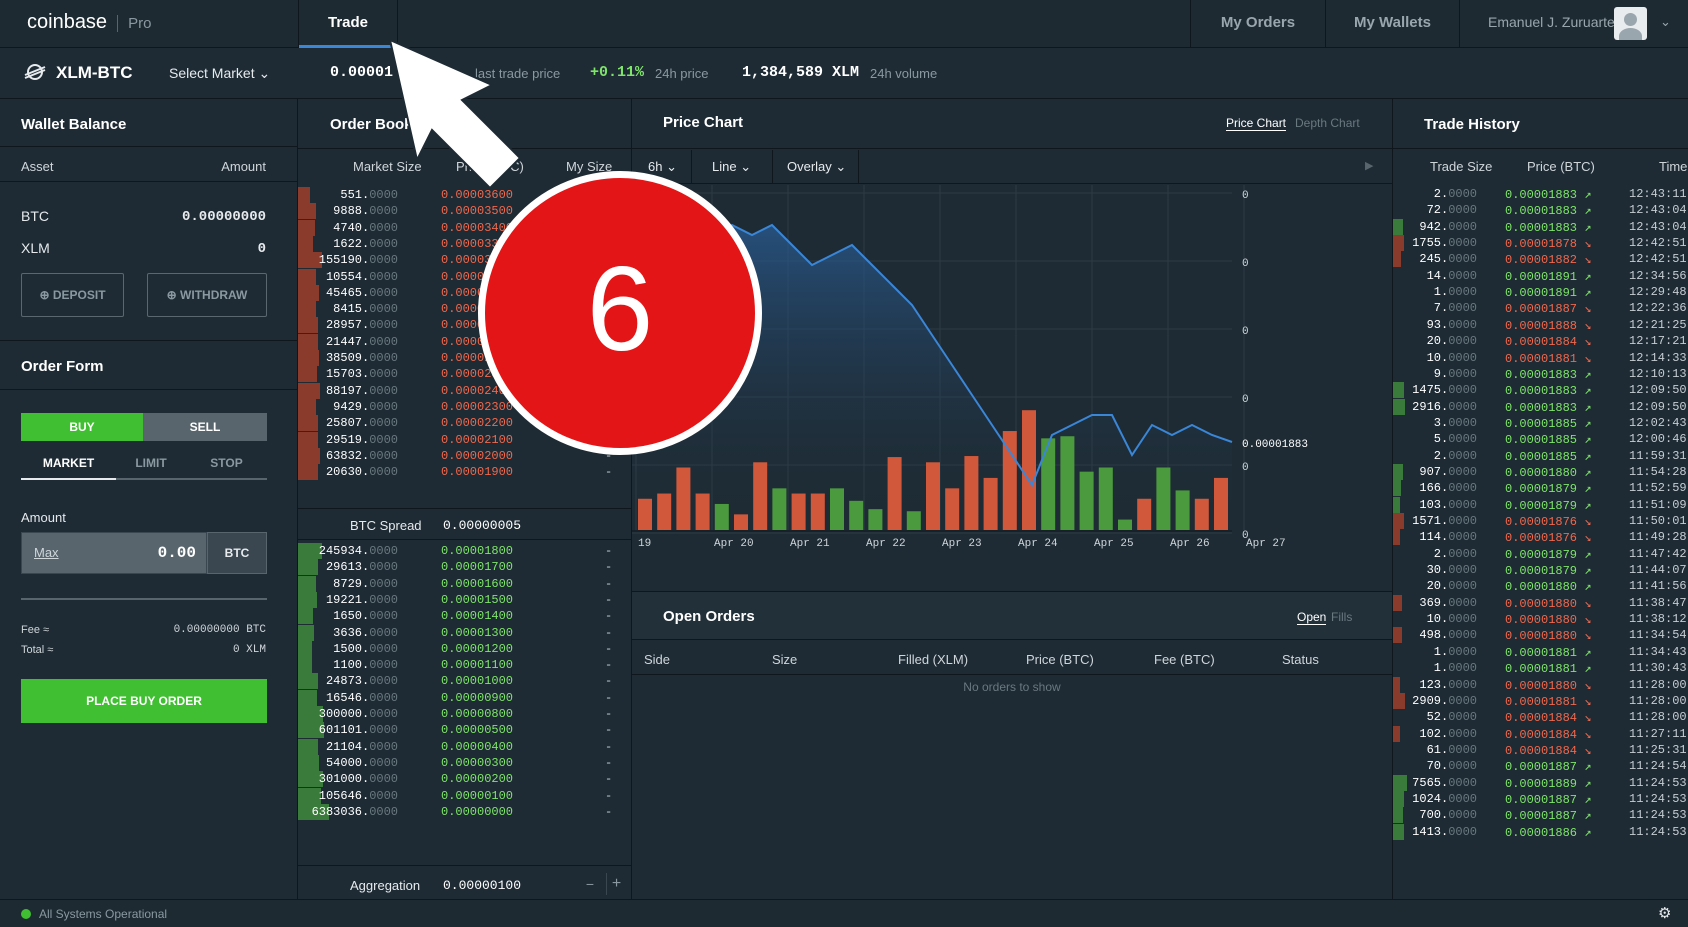  What do you see at coordinates (1548, 440) in the screenshot?
I see `trade-price: 0.00001885 ↗` at bounding box center [1548, 440].